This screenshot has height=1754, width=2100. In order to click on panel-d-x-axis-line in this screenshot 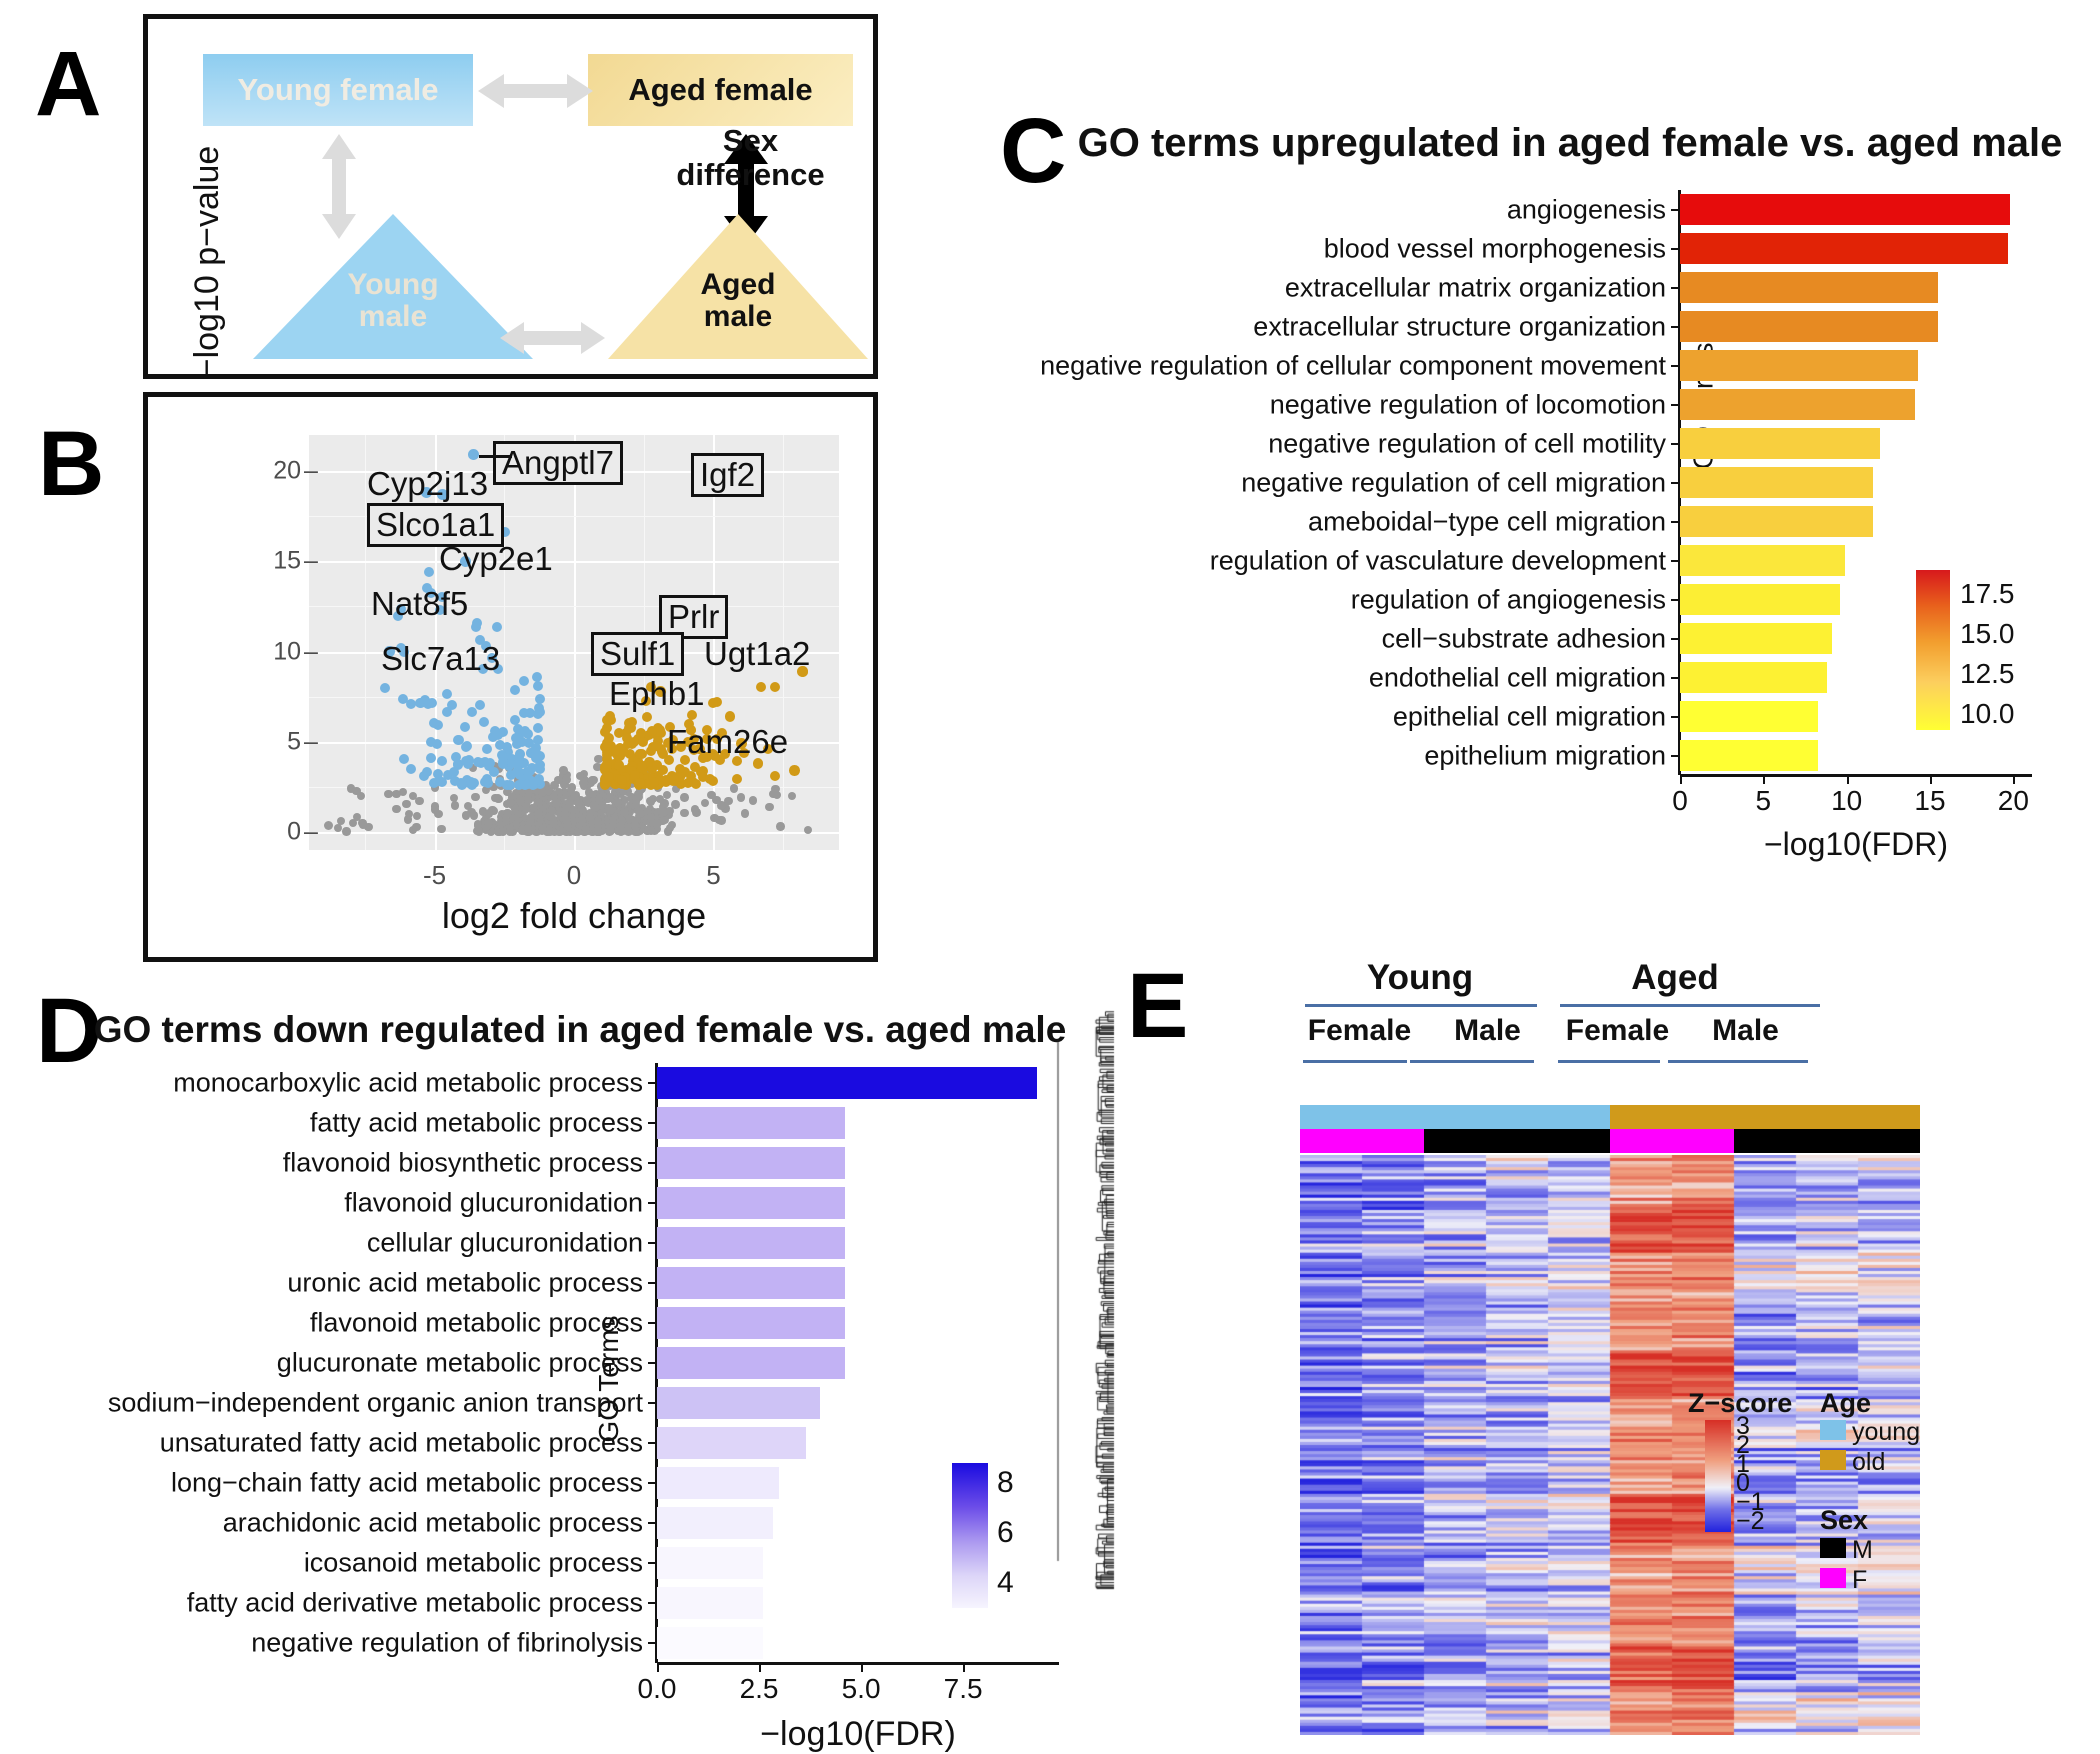, I will do `click(858, 1663)`.